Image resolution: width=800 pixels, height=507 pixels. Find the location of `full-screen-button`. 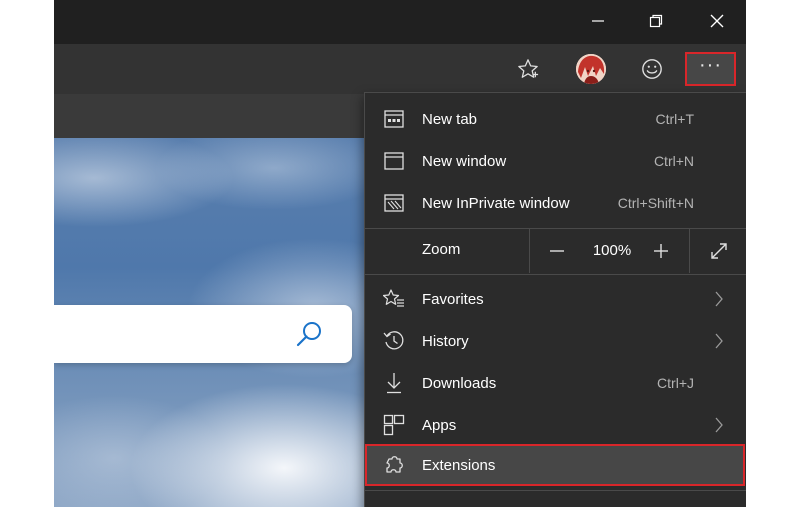

full-screen-button is located at coordinates (718, 251).